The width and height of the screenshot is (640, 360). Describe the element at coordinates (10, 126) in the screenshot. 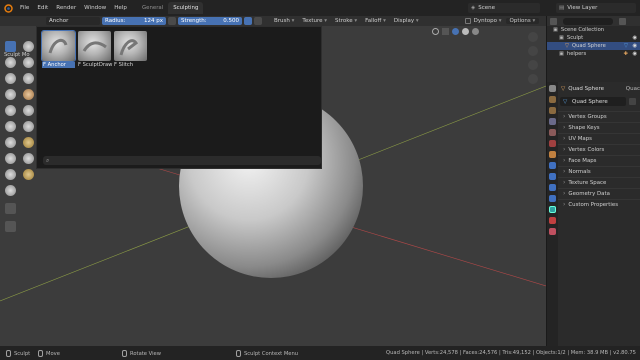

I see `scrape-tool-icon` at that location.